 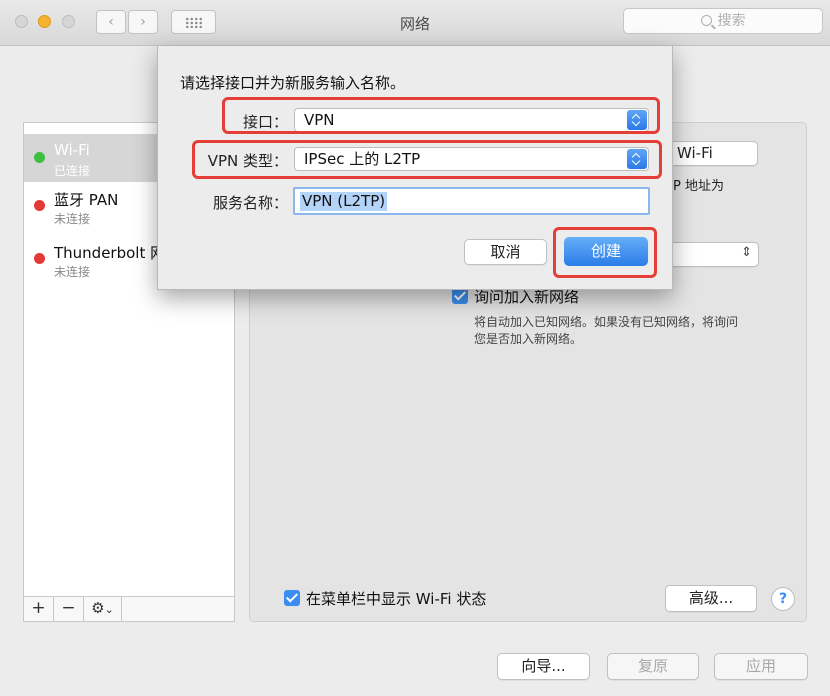 What do you see at coordinates (605, 252) in the screenshot?
I see `annotation-highlight-create` at bounding box center [605, 252].